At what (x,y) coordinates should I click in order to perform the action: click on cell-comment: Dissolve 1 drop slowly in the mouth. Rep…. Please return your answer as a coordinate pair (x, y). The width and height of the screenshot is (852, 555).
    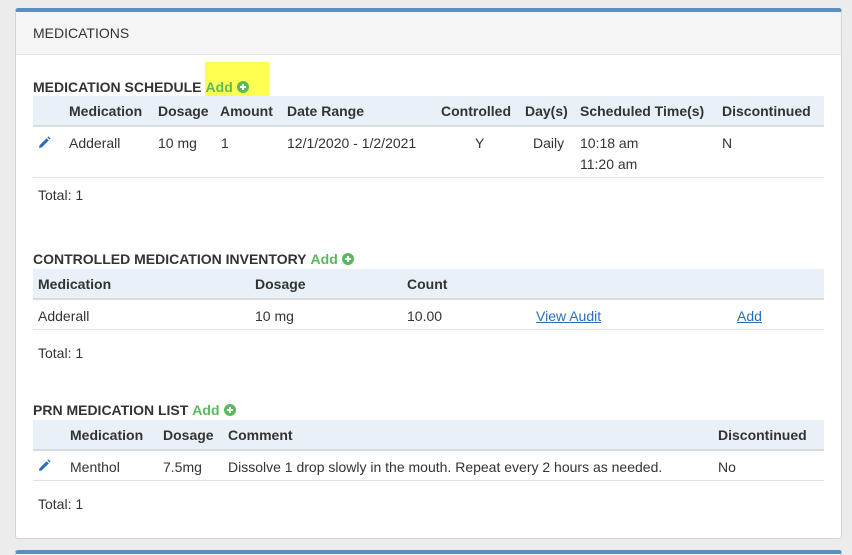
    Looking at the image, I should click on (445, 467).